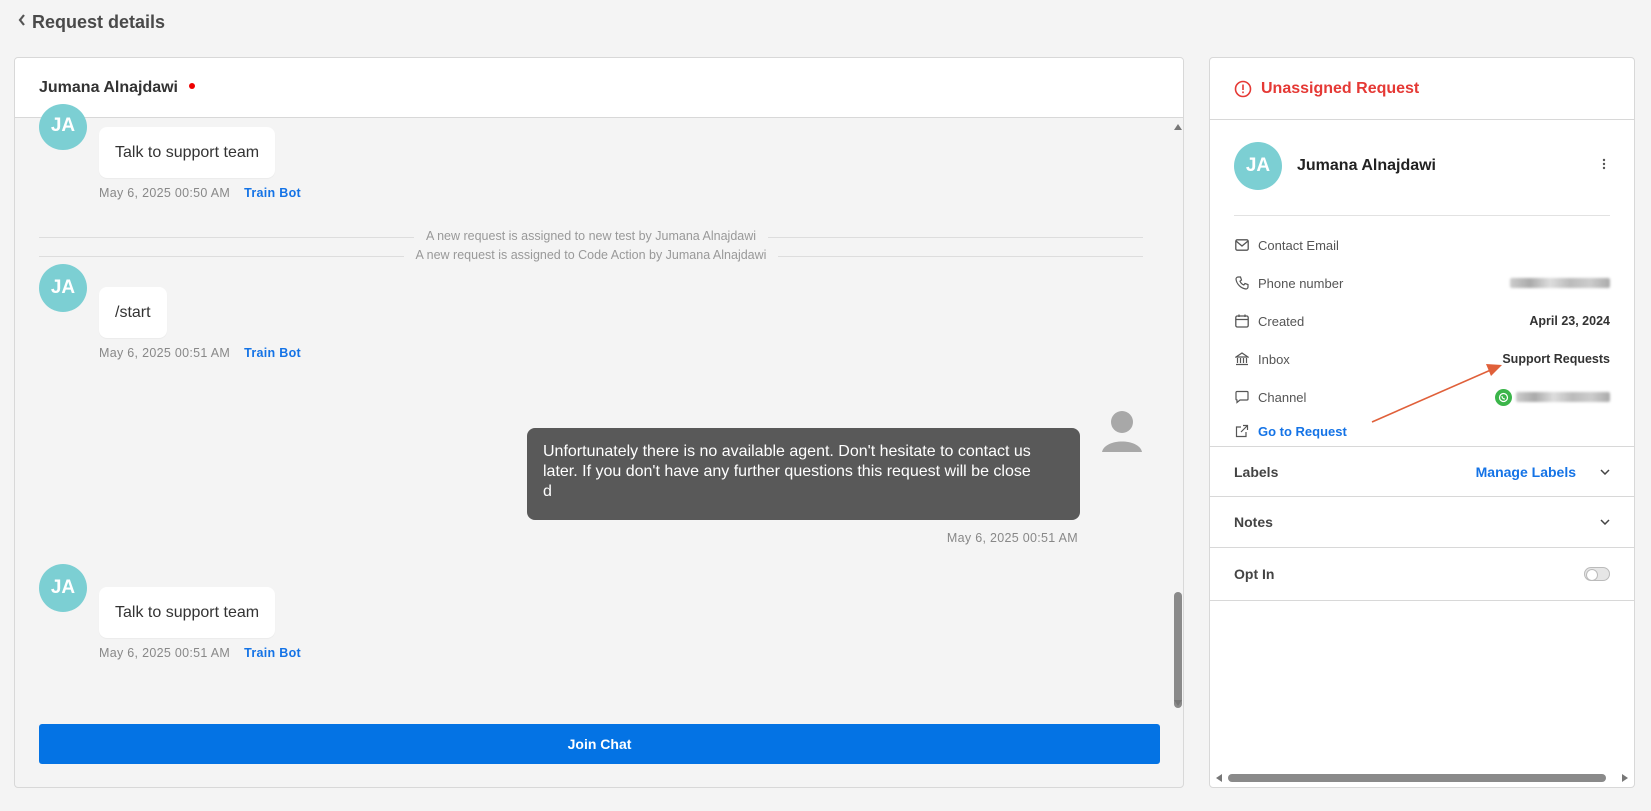 The width and height of the screenshot is (1651, 811). I want to click on agent-avatar-icon, so click(1122, 431).